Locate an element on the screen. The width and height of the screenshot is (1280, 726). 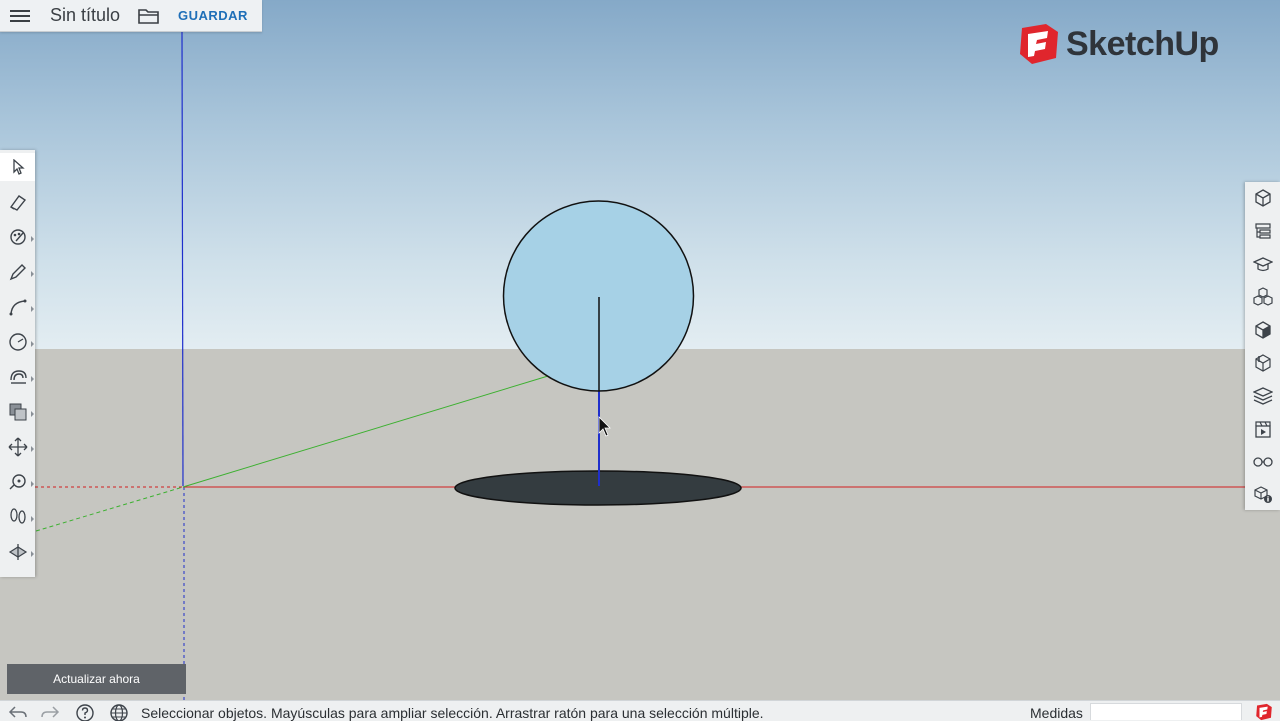
left-toolbar is located at coordinates (17, 363).